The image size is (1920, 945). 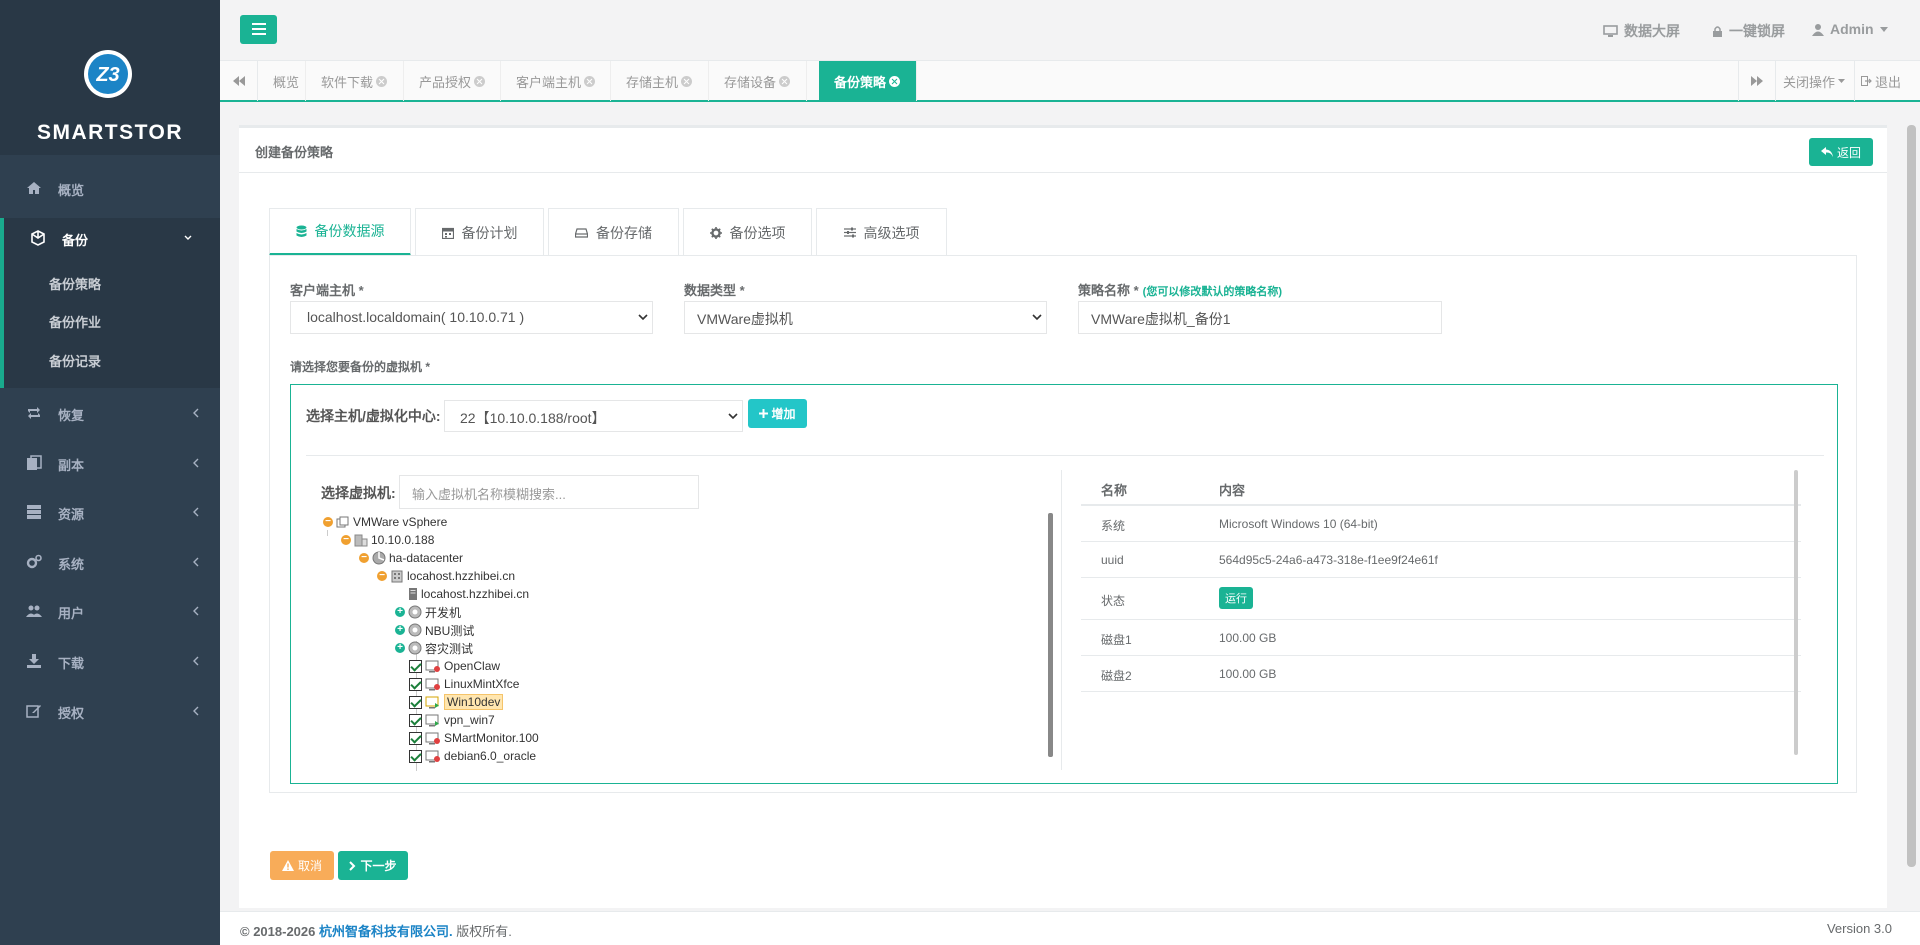 What do you see at coordinates (75, 283) in the screenshot?
I see `sidebar-subitem-backup-policy: 备份策略` at bounding box center [75, 283].